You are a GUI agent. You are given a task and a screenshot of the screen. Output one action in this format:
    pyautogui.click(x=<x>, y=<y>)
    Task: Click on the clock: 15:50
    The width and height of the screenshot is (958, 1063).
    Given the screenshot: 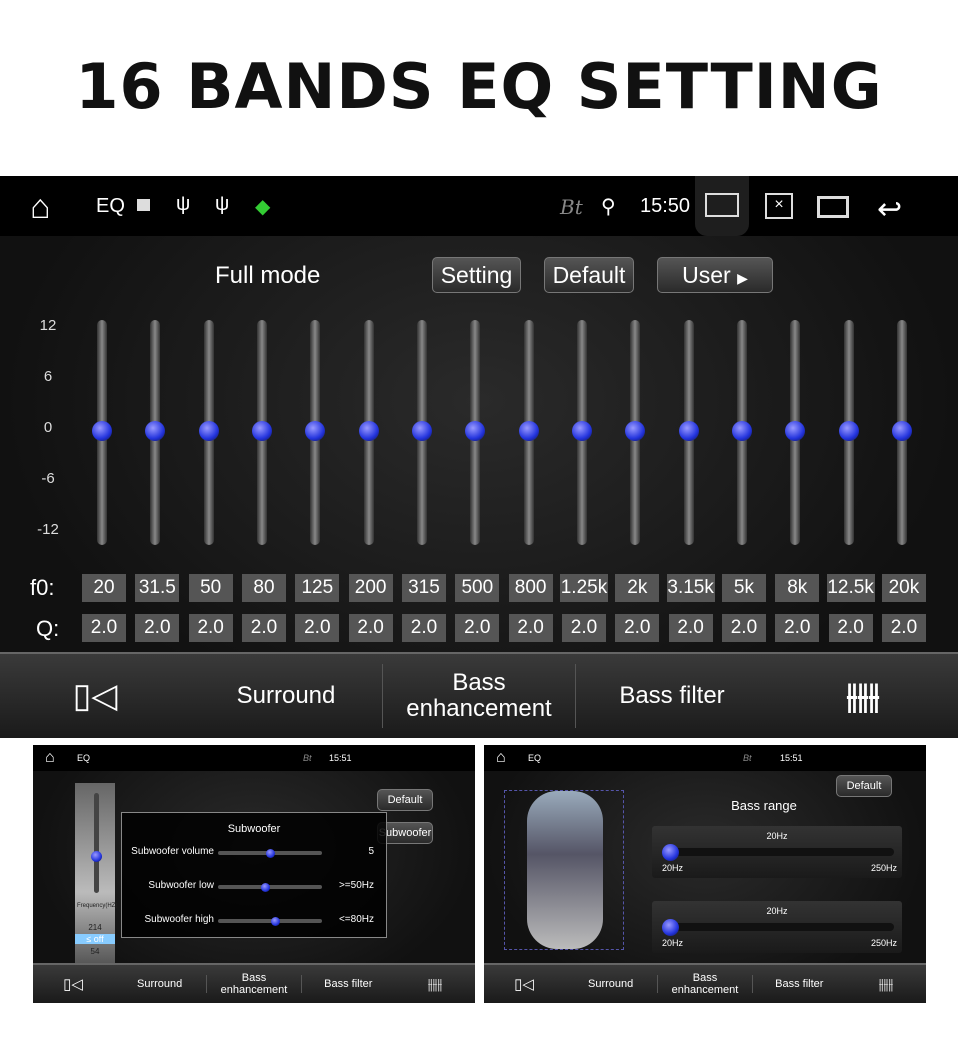 What is the action you would take?
    pyautogui.click(x=665, y=206)
    